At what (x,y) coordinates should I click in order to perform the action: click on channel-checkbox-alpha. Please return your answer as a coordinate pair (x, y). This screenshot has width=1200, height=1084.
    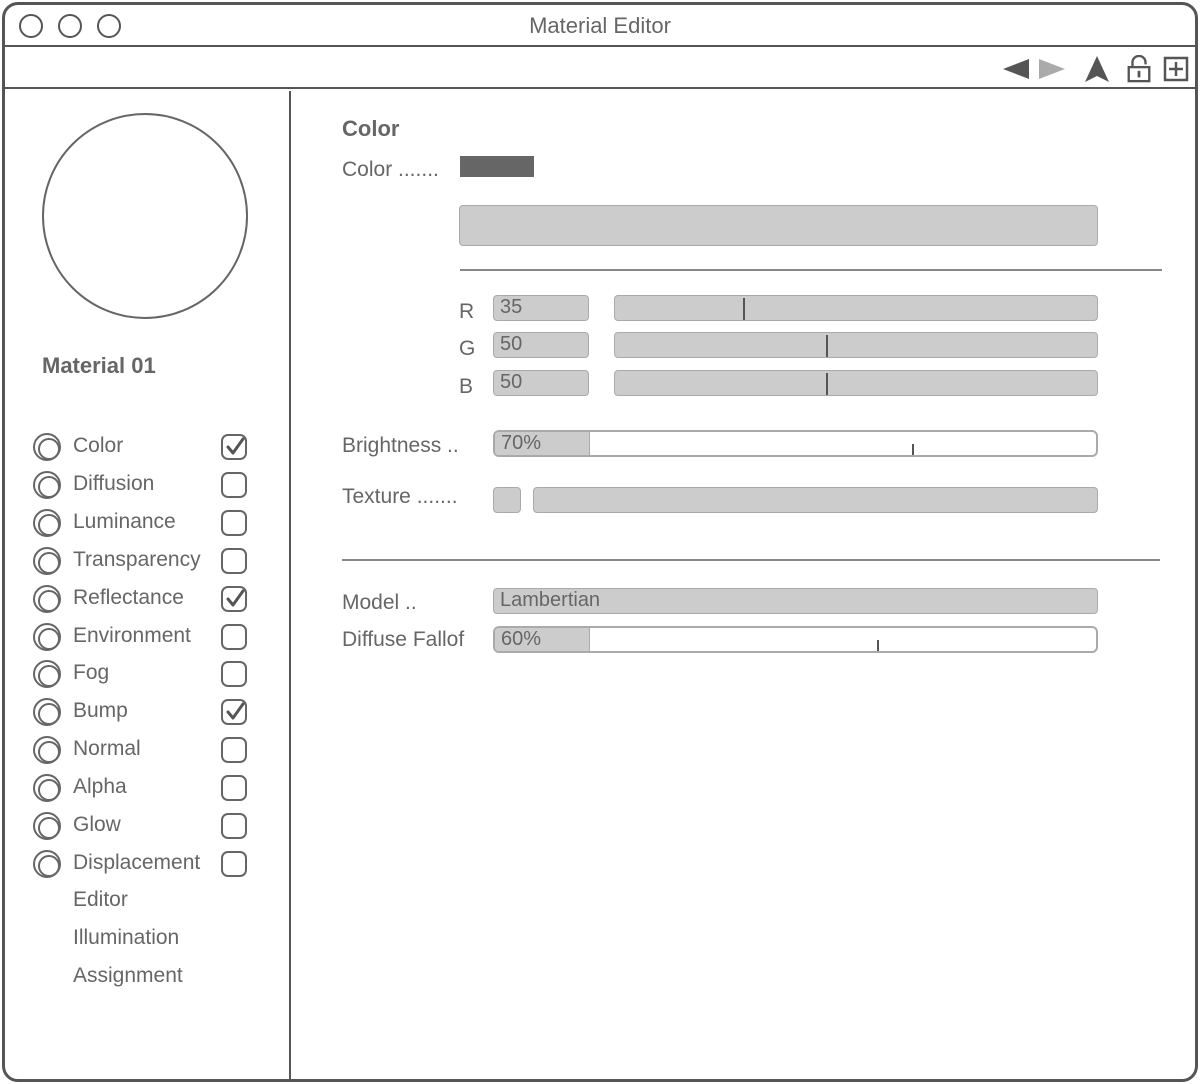
    Looking at the image, I should click on (234, 788).